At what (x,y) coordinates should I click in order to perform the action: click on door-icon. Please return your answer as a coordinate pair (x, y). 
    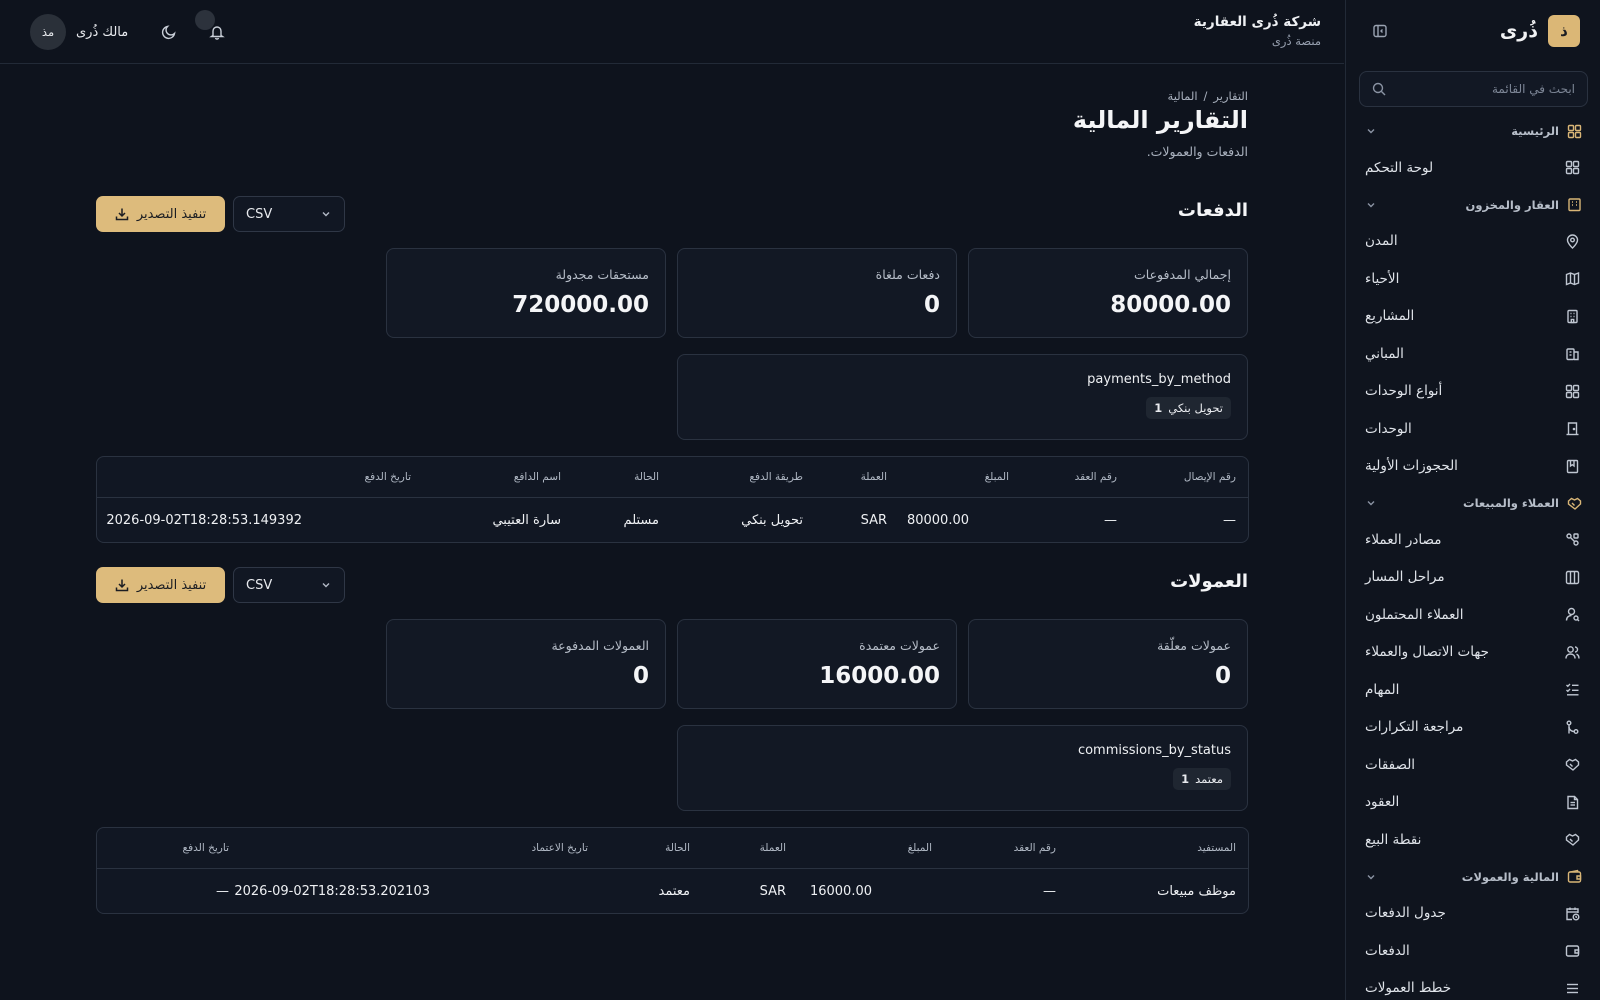
    Looking at the image, I should click on (1572, 428).